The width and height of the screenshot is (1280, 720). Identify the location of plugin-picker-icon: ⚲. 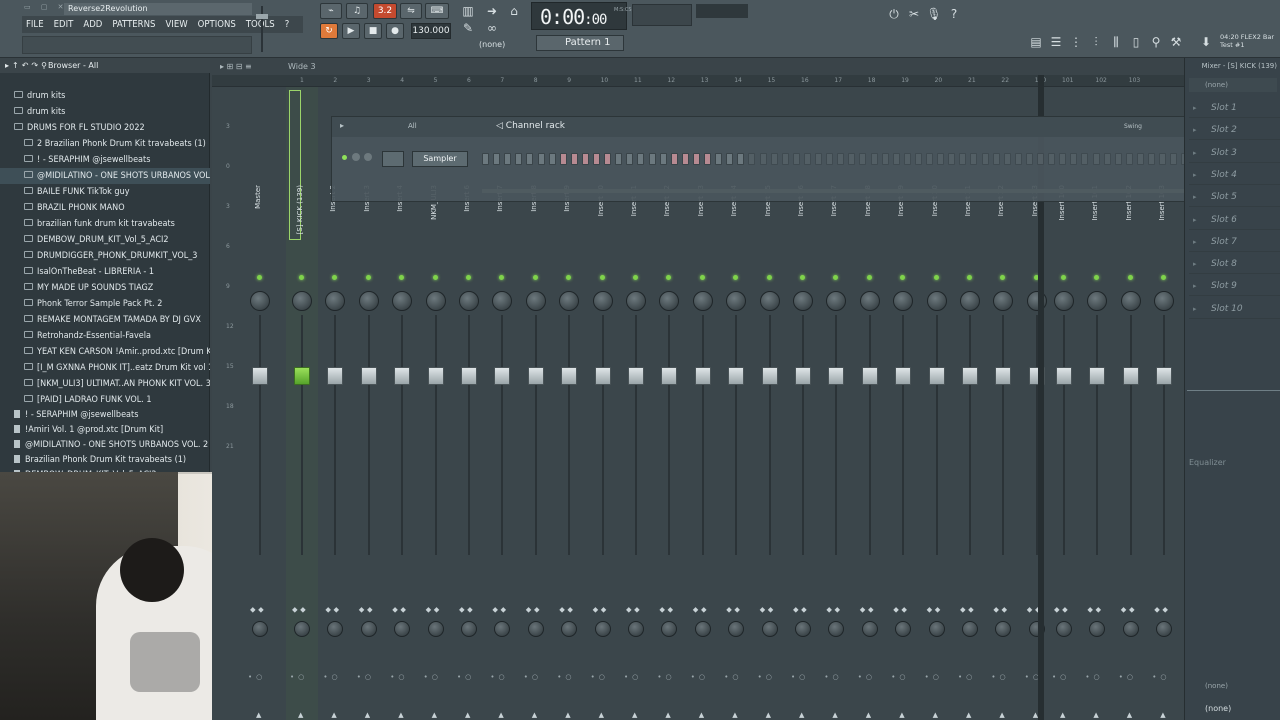
(1156, 42).